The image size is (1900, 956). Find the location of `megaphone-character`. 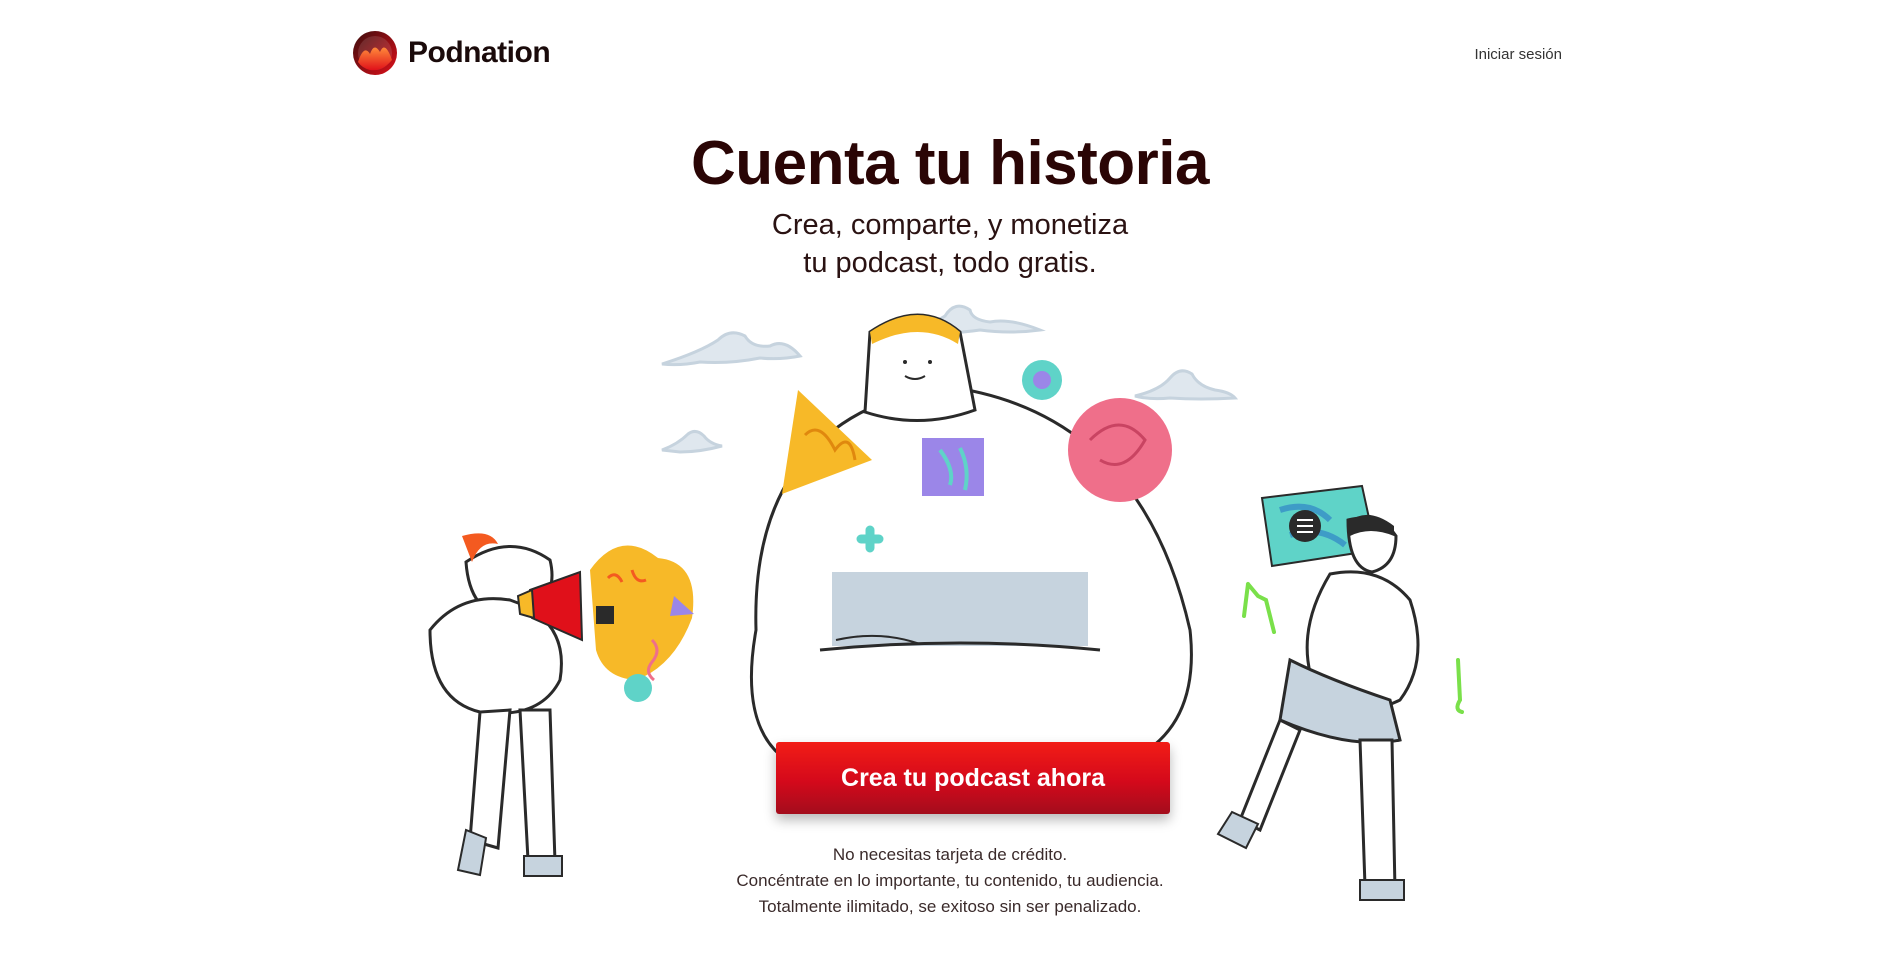

megaphone-character is located at coordinates (561, 705).